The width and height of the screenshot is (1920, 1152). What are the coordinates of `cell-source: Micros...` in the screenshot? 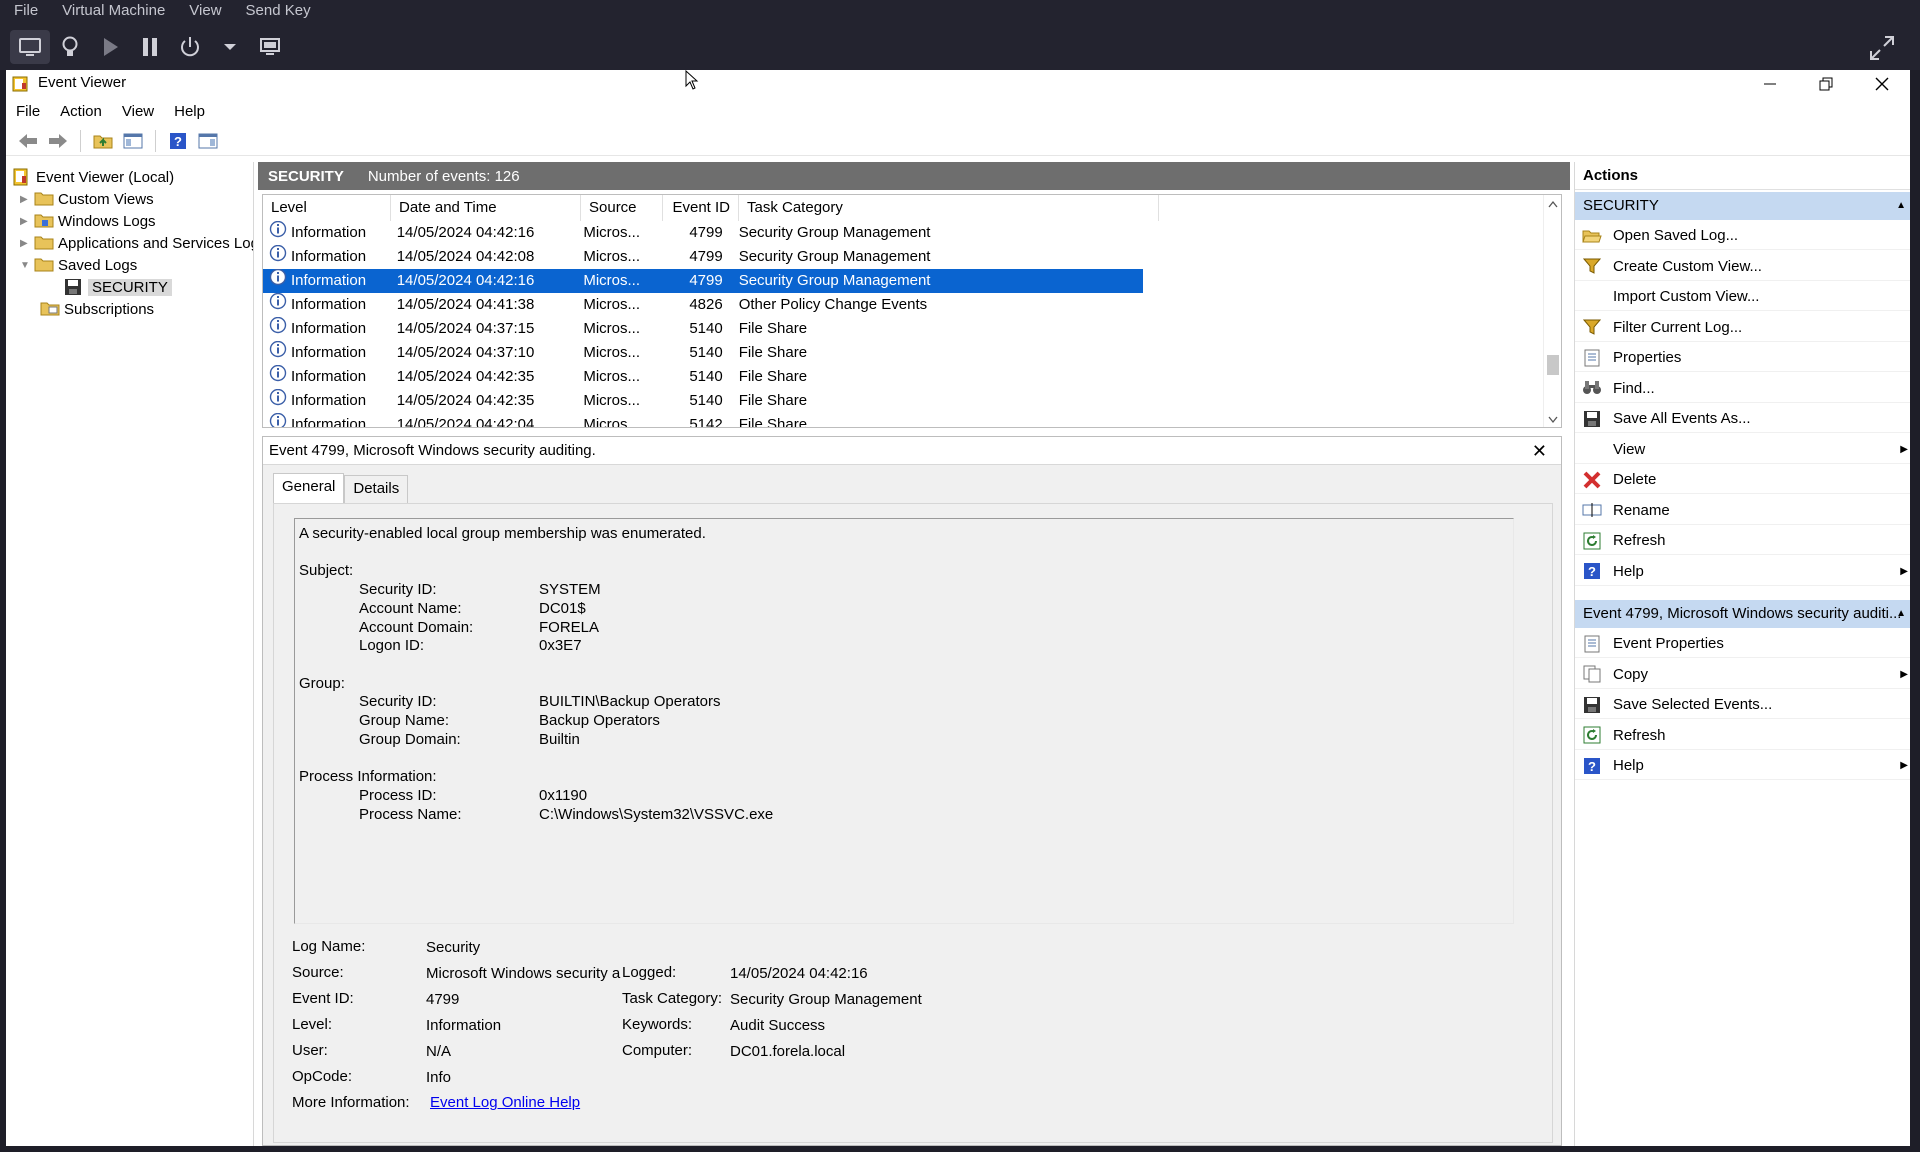 It's located at (611, 232).